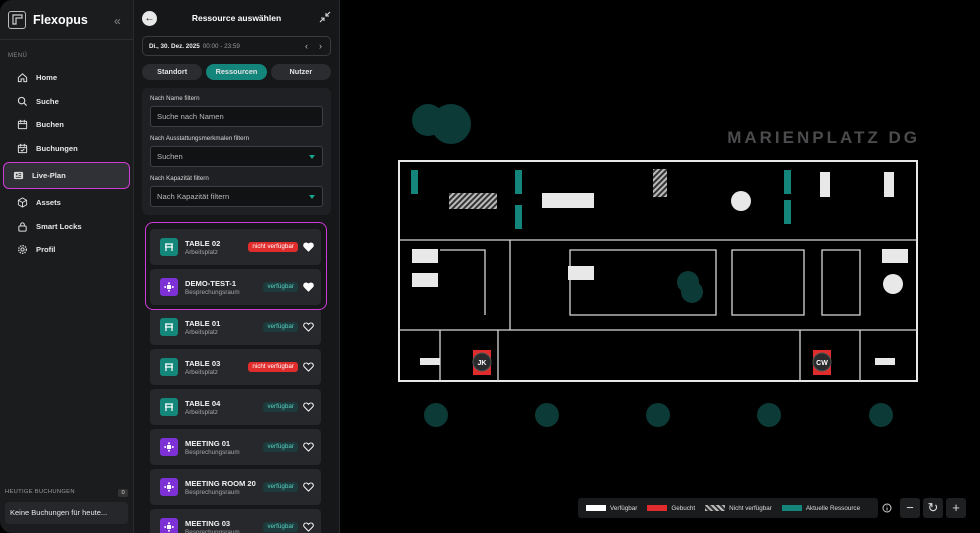 This screenshot has width=980, height=533. Describe the element at coordinates (671, 508) in the screenshot. I see `legend-item: Gebucht` at that location.